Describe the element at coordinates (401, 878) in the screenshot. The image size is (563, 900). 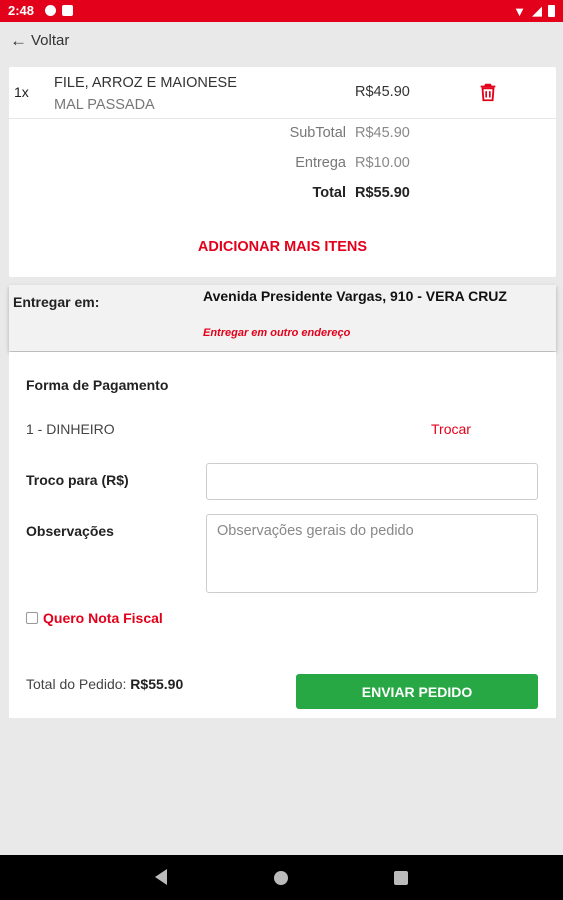
I see `nav-recents-icon` at that location.